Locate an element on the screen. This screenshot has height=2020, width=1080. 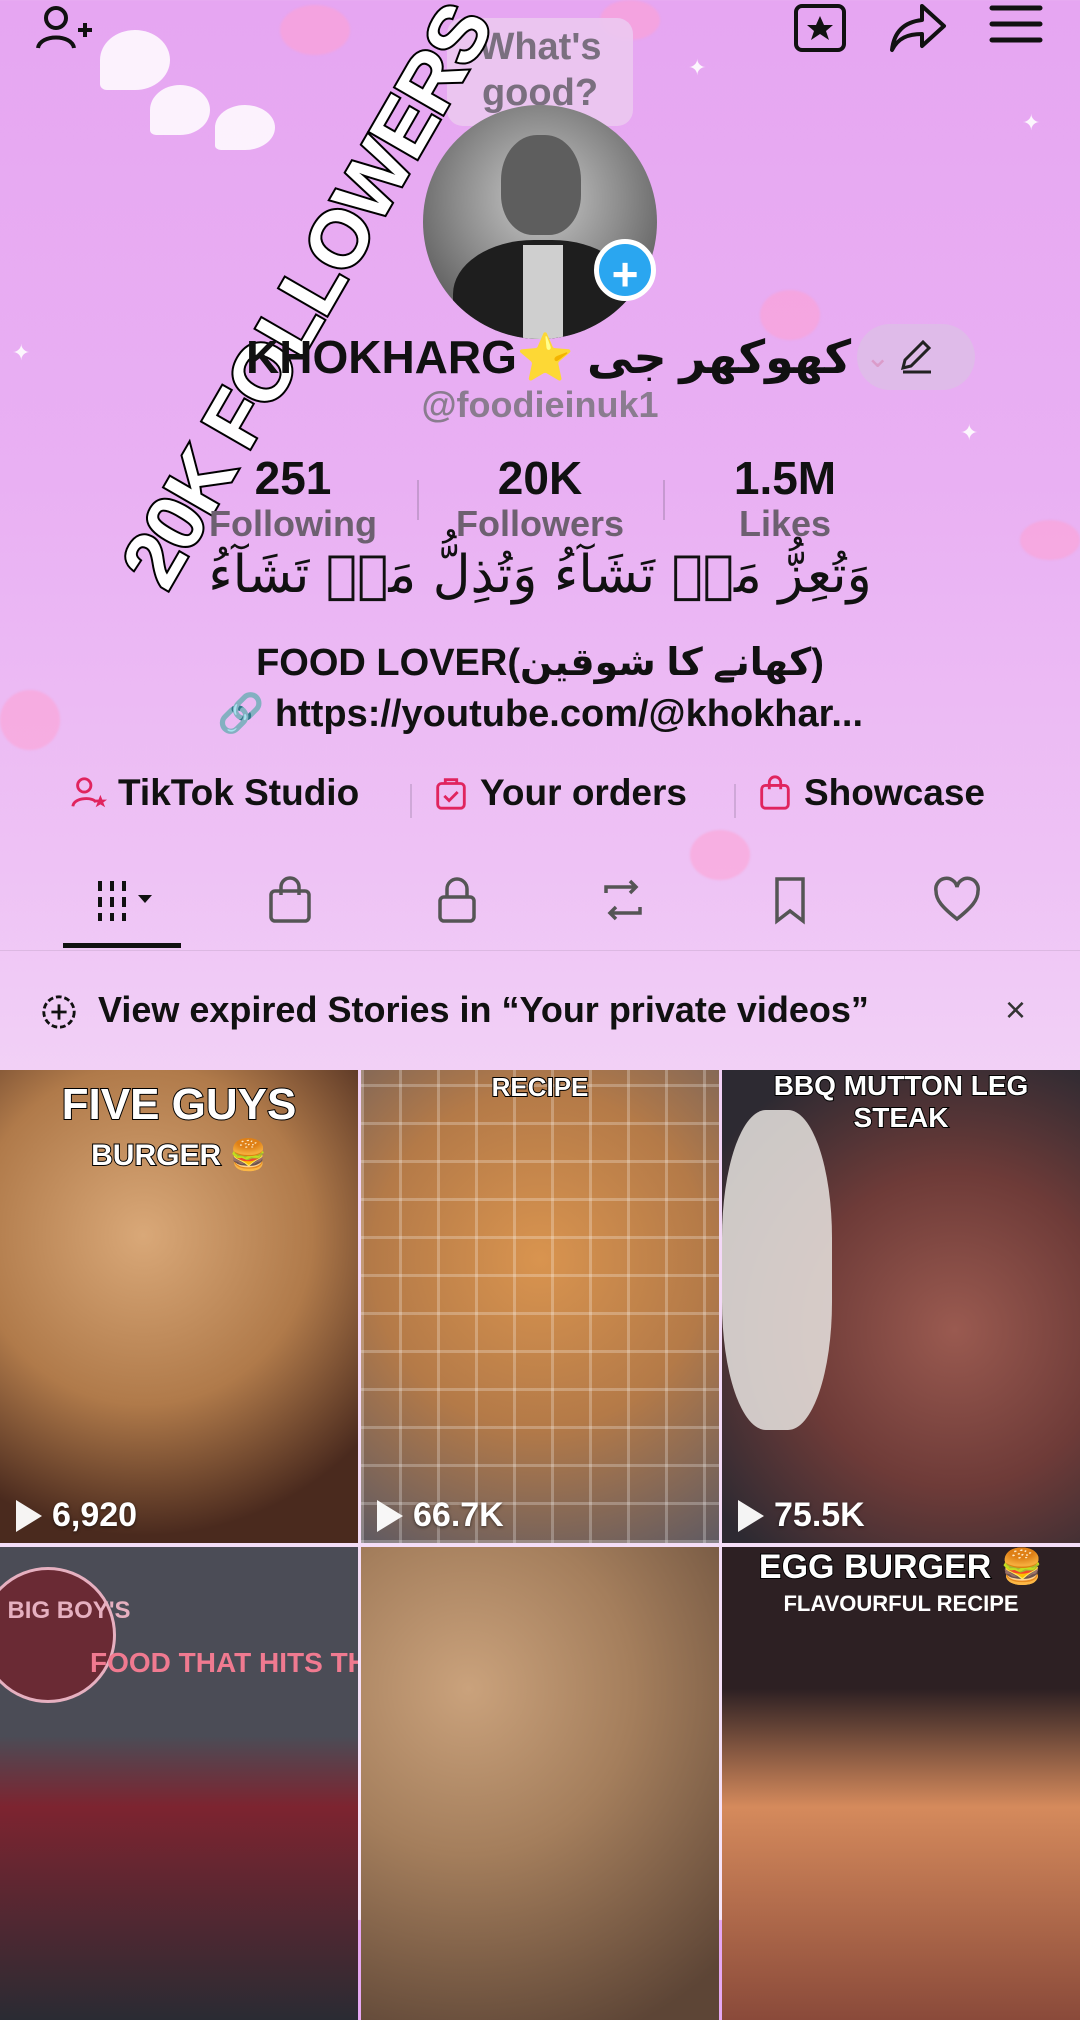
add-story-icon: + is located at coordinates (625, 270).